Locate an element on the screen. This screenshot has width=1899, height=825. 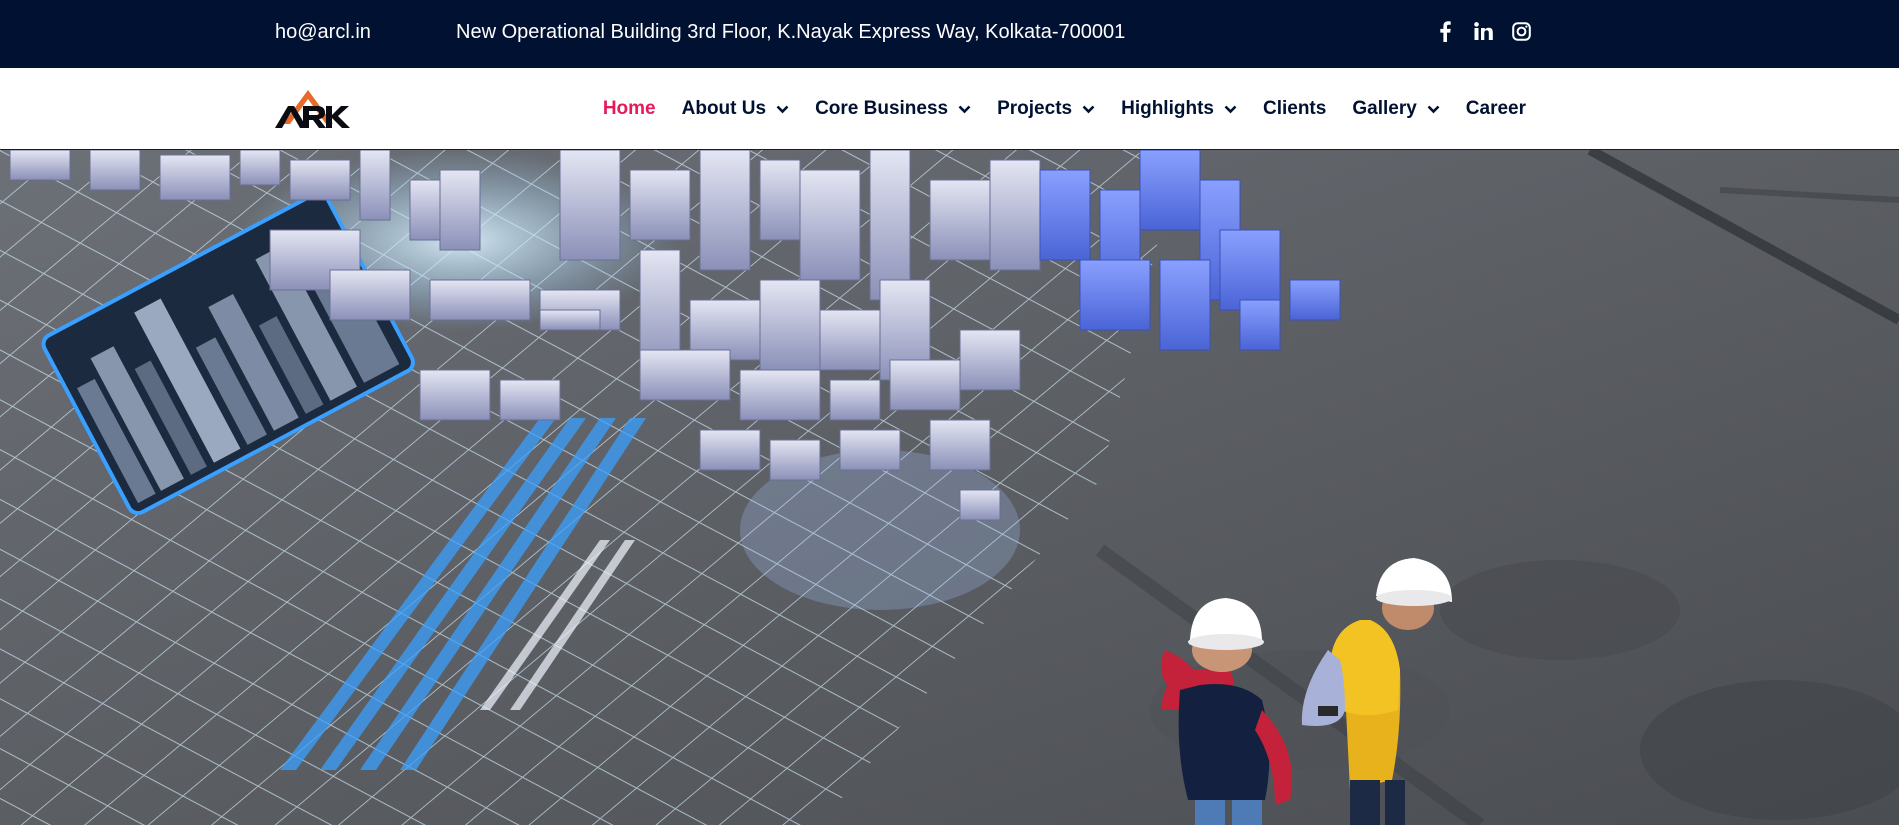
nav-projects: Projects is located at coordinates (1046, 109).